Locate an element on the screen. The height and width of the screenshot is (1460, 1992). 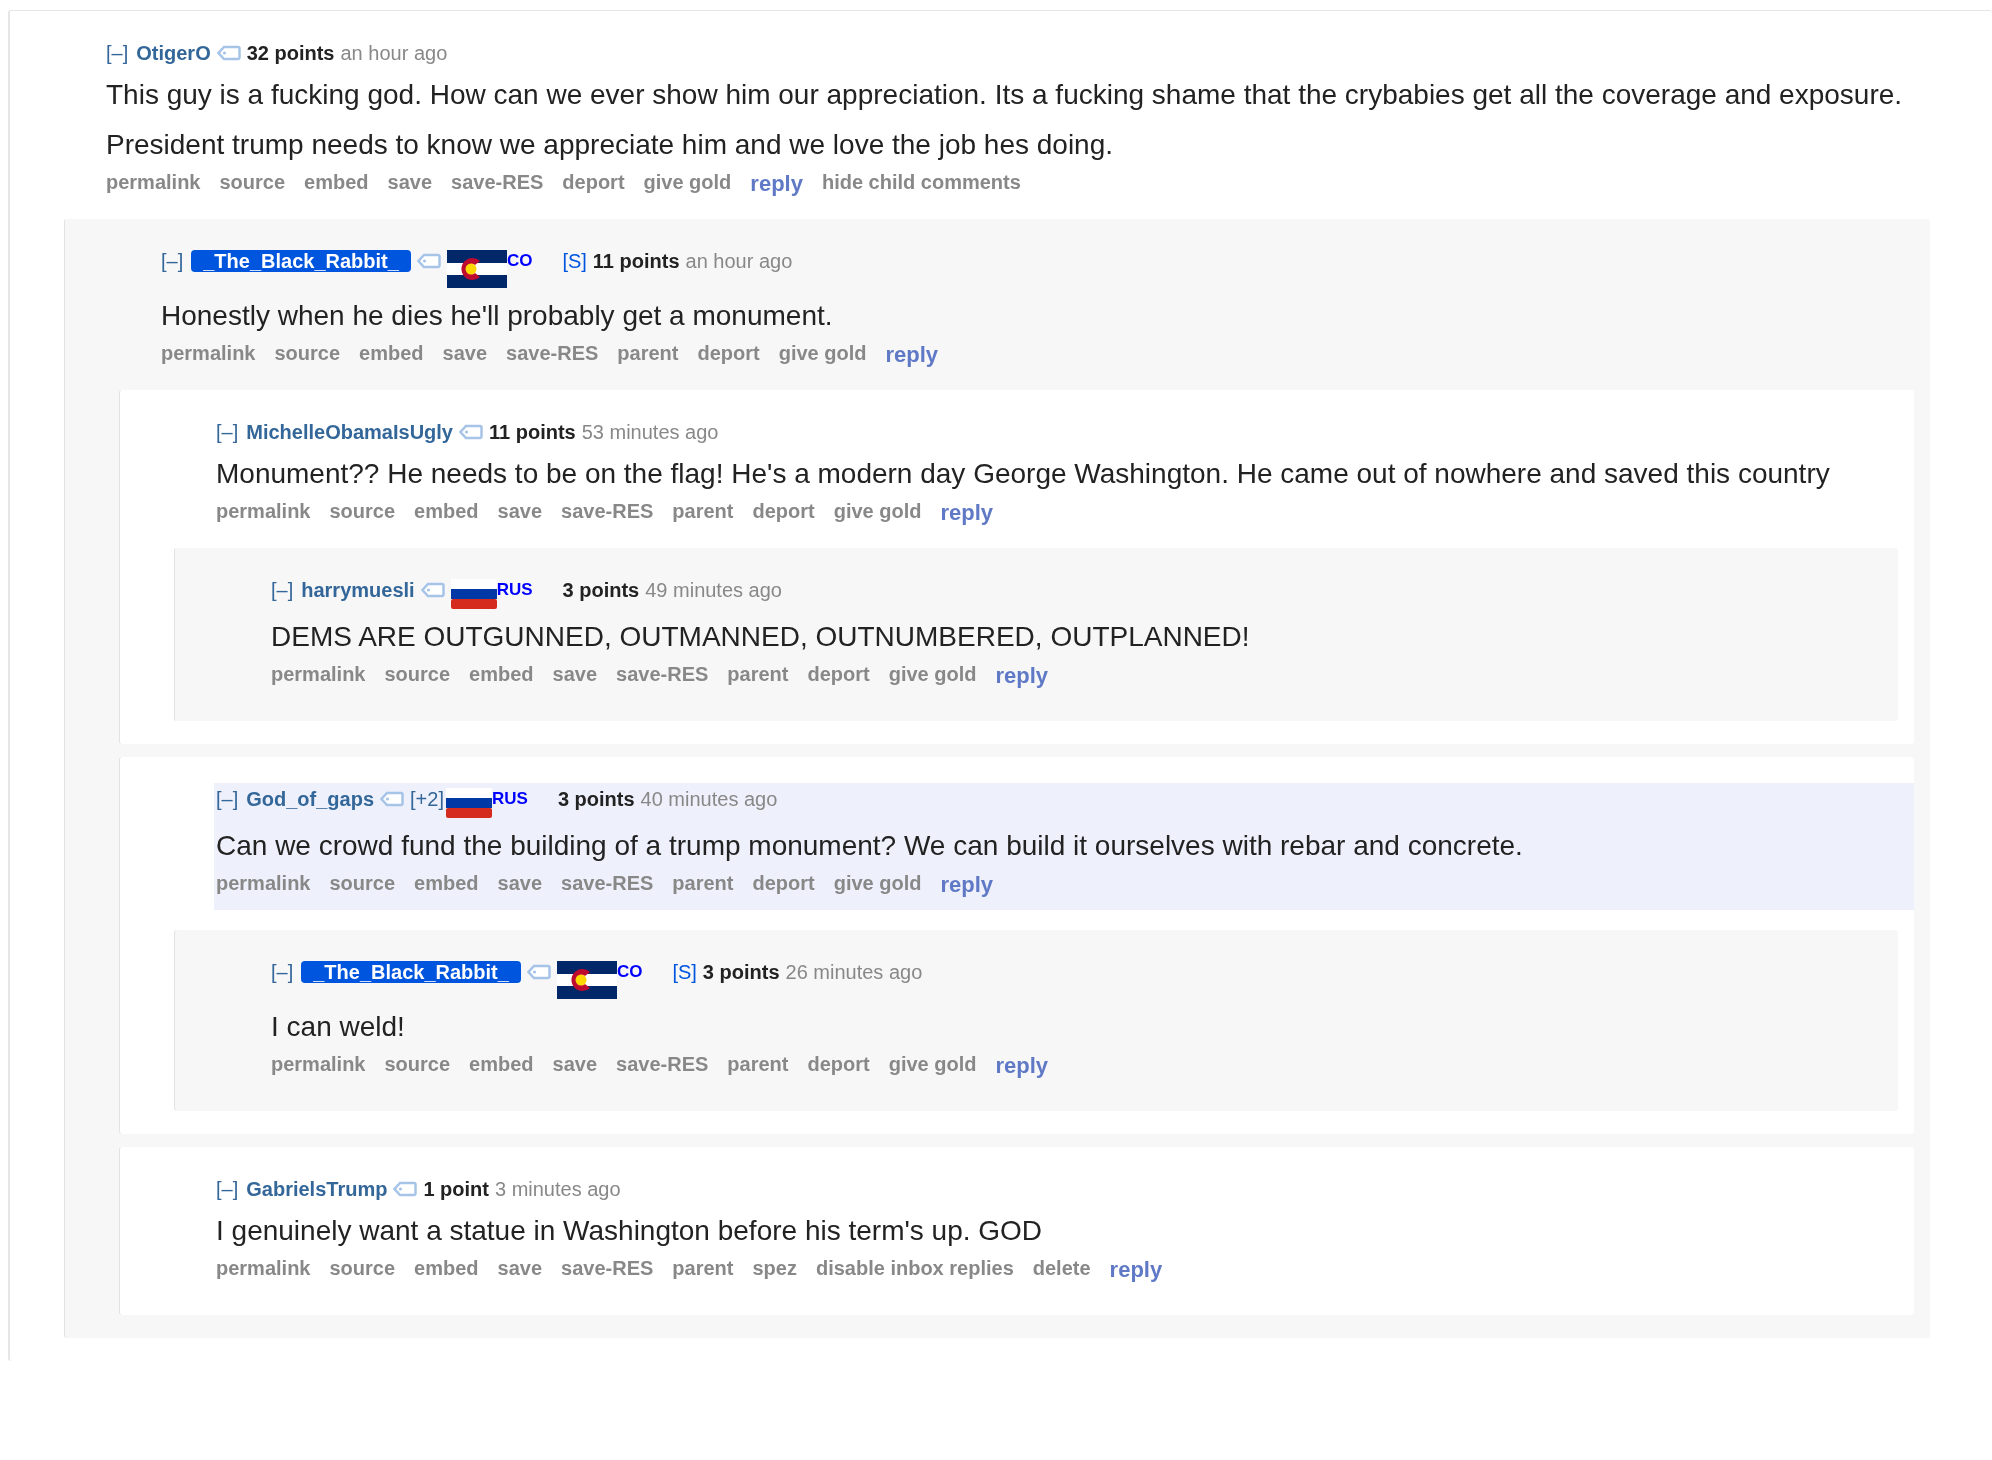
action-link: disable inbox replies is located at coordinates (914, 1270).